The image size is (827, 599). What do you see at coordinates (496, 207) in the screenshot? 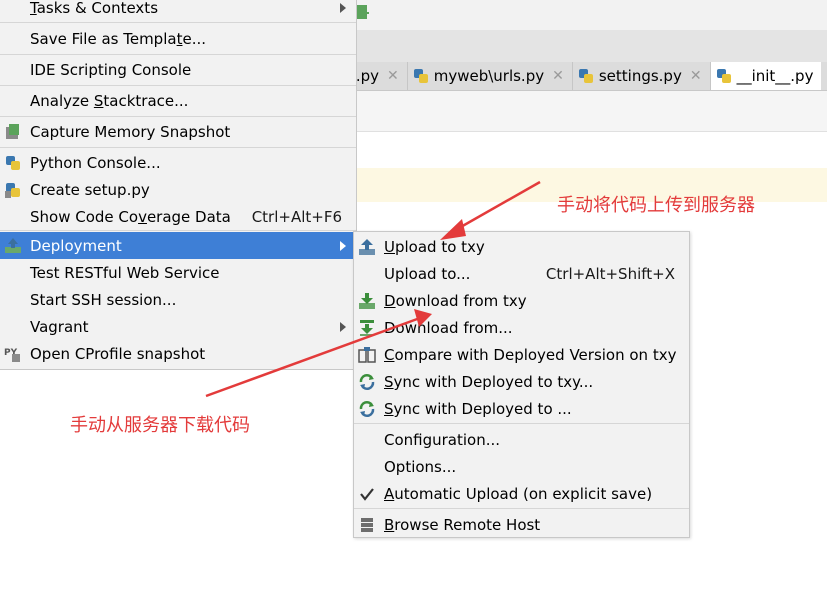
I see `upload-arrow` at bounding box center [496, 207].